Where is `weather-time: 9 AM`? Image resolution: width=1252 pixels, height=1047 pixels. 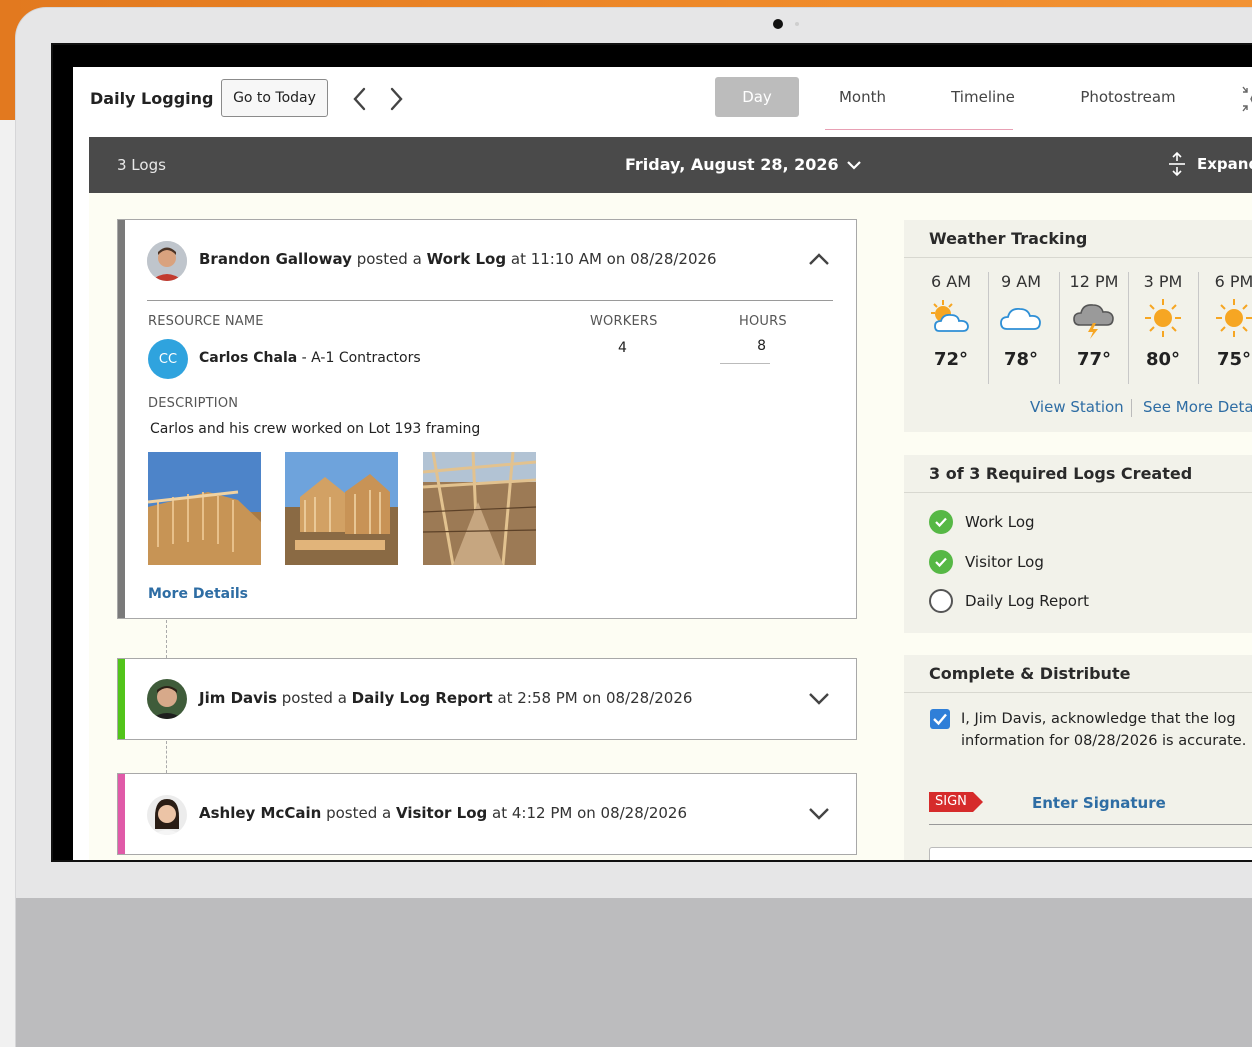
weather-time: 9 AM is located at coordinates (1020, 281).